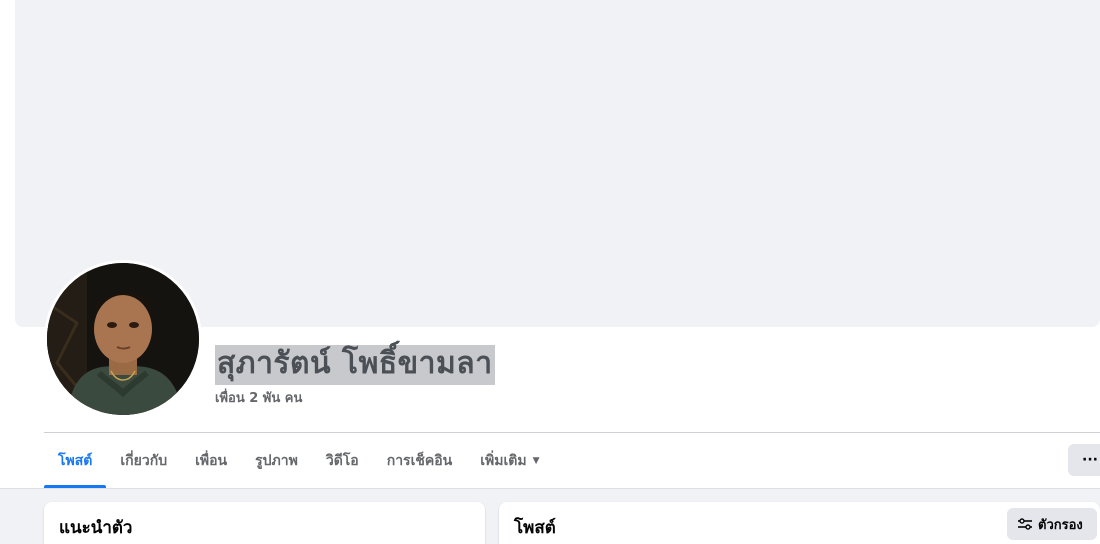 This screenshot has height=544, width=1100. I want to click on more-options-button: ···, so click(1084, 460).